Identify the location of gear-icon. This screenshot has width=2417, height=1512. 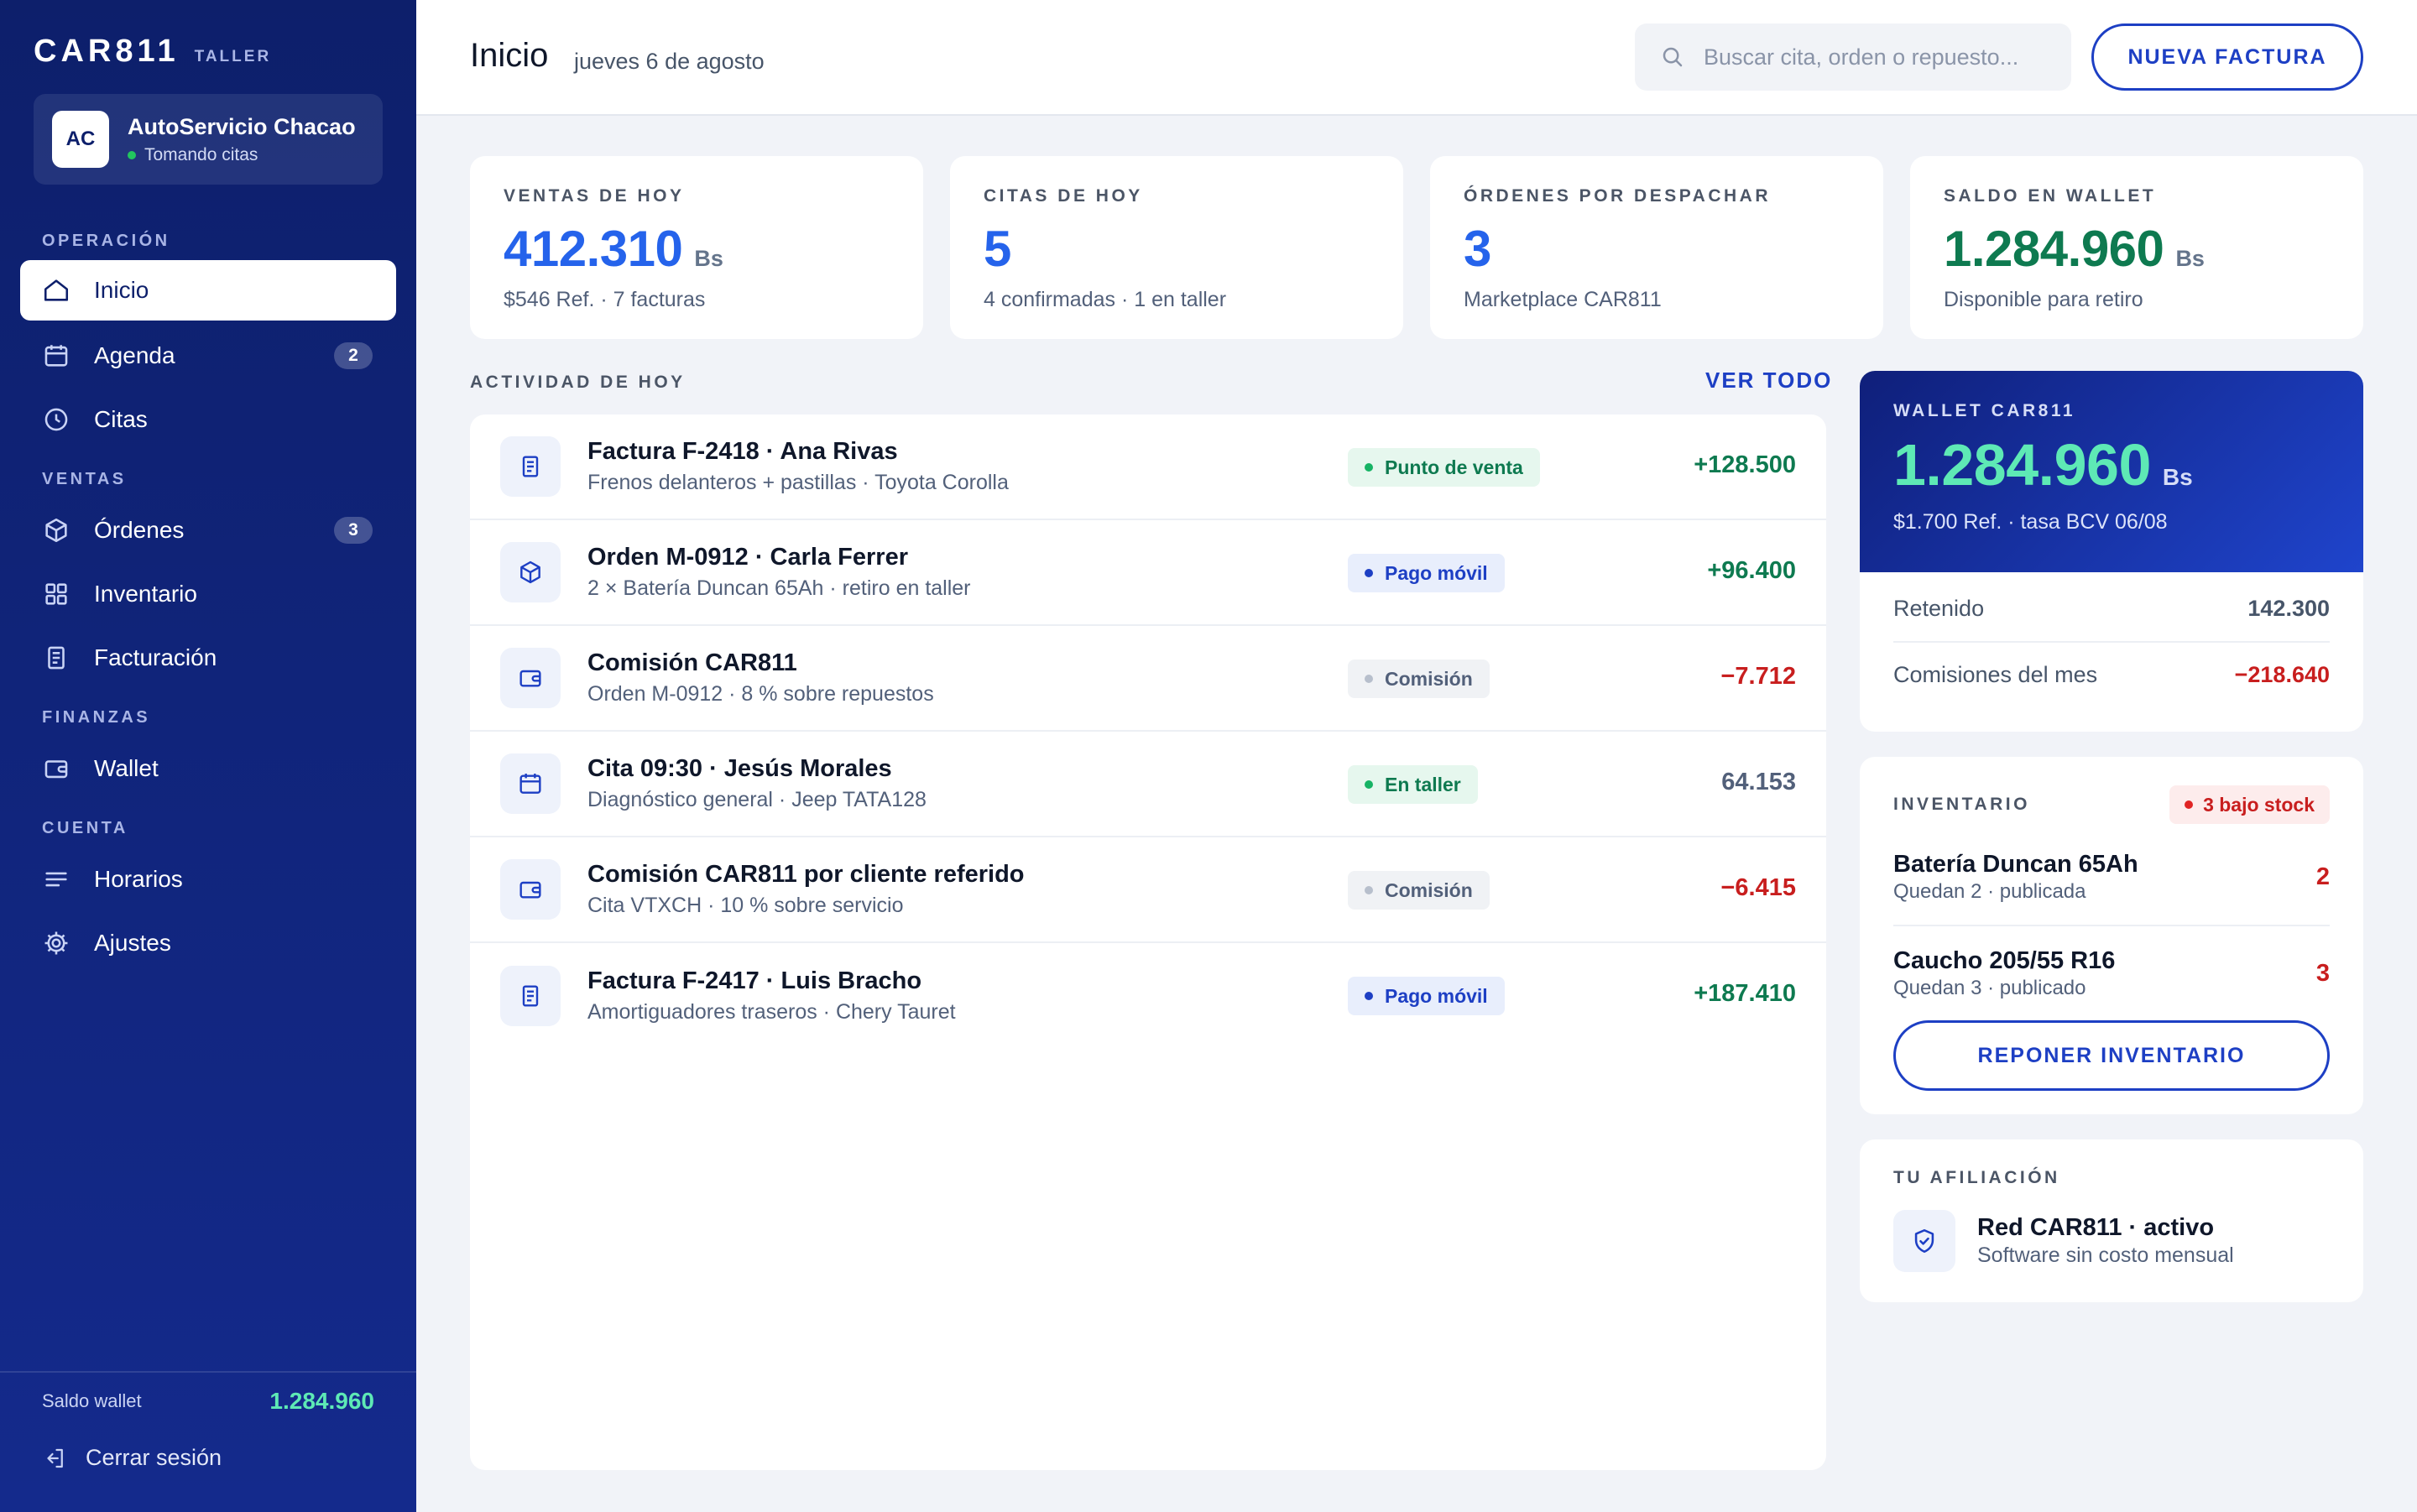
(56, 943).